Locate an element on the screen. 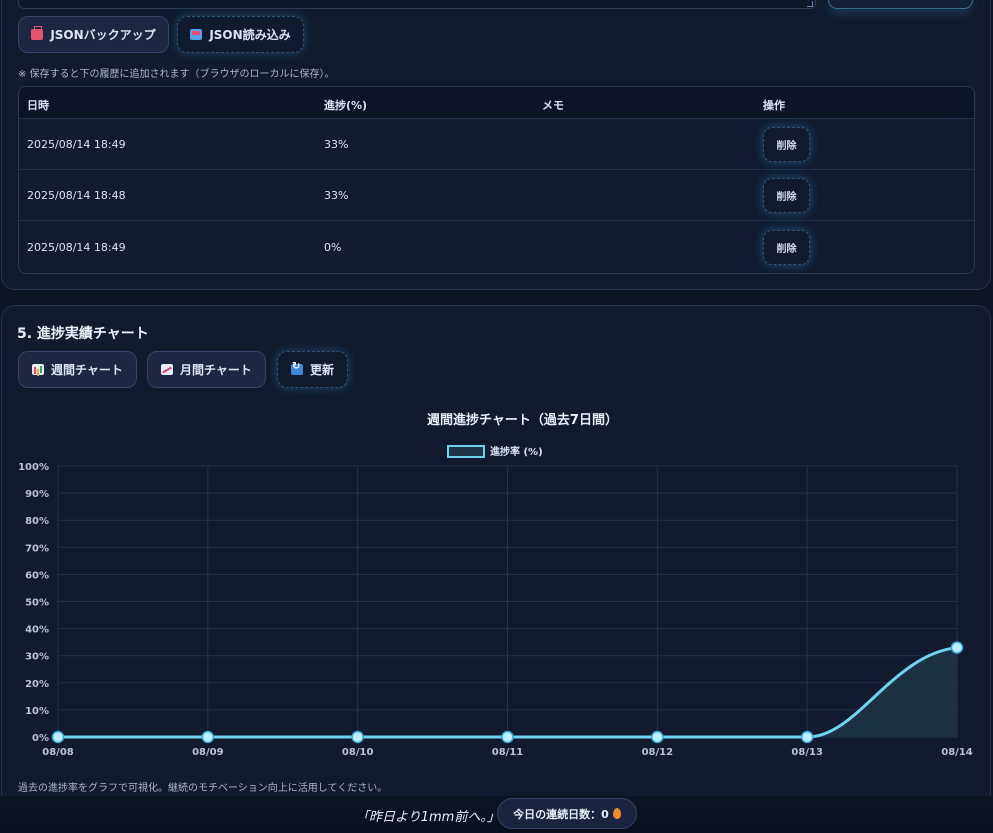 The height and width of the screenshot is (833, 993). table-header: 日時 進捗(%) メモ 操作 is located at coordinates (496, 103).